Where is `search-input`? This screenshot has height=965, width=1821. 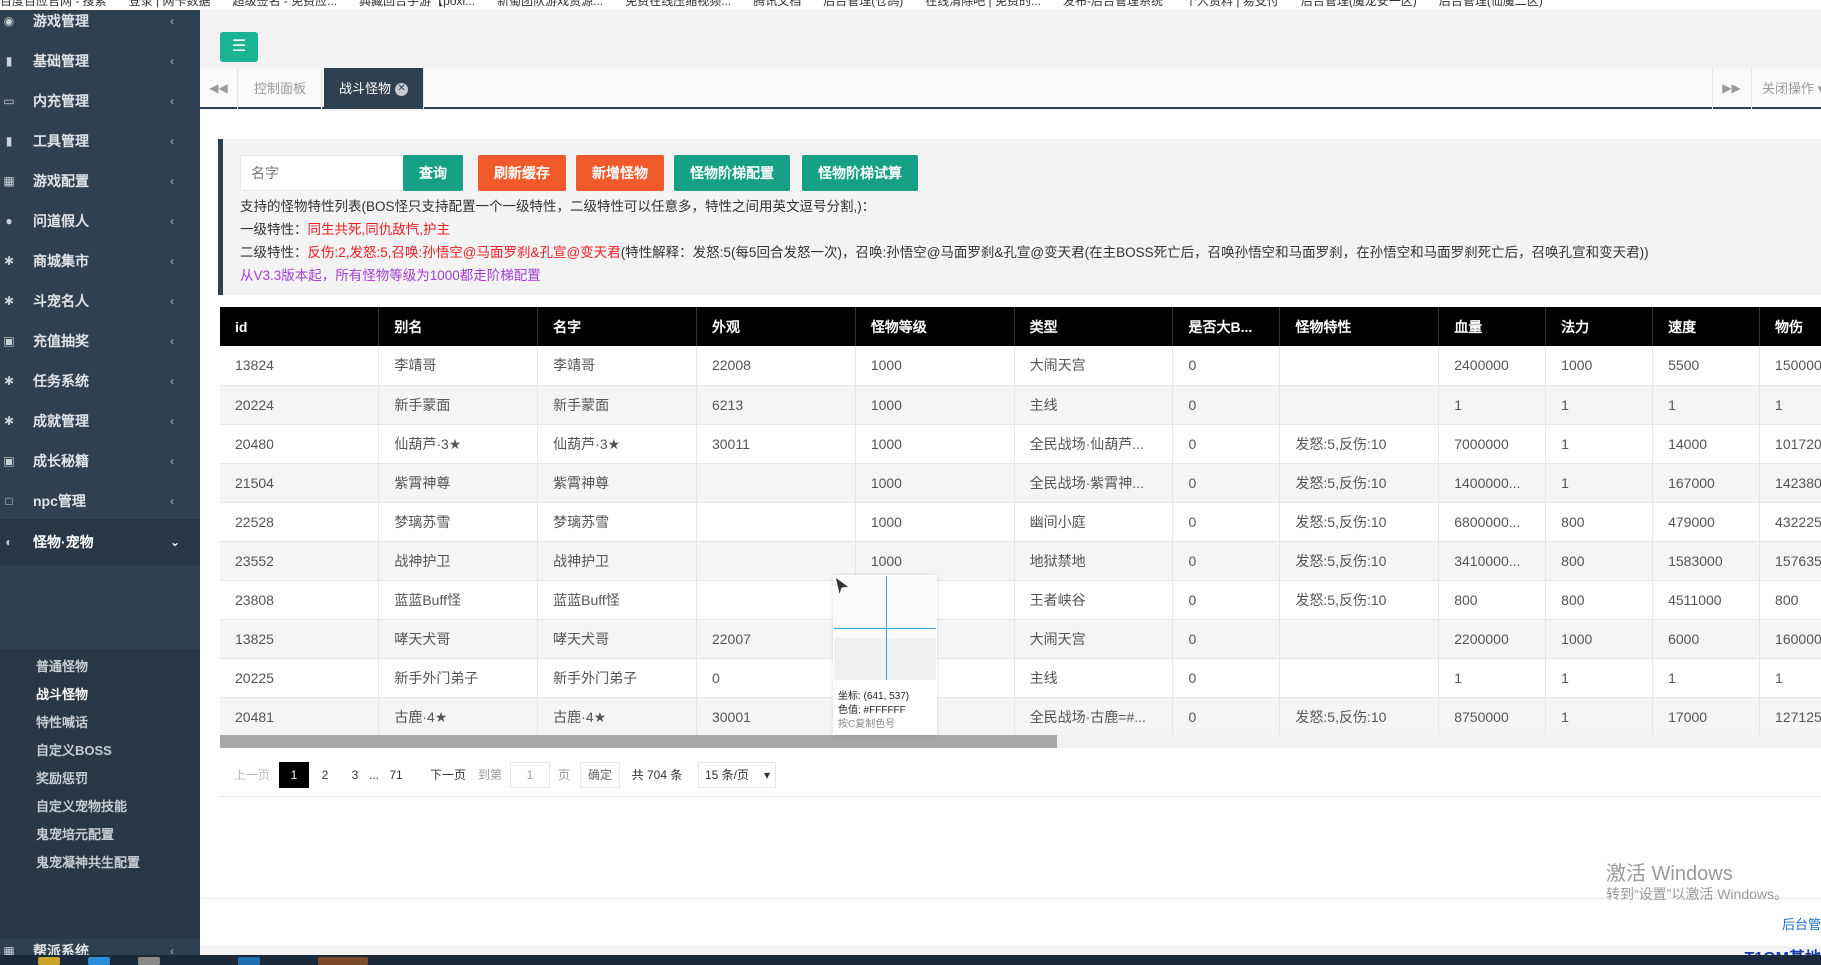 search-input is located at coordinates (330, 173).